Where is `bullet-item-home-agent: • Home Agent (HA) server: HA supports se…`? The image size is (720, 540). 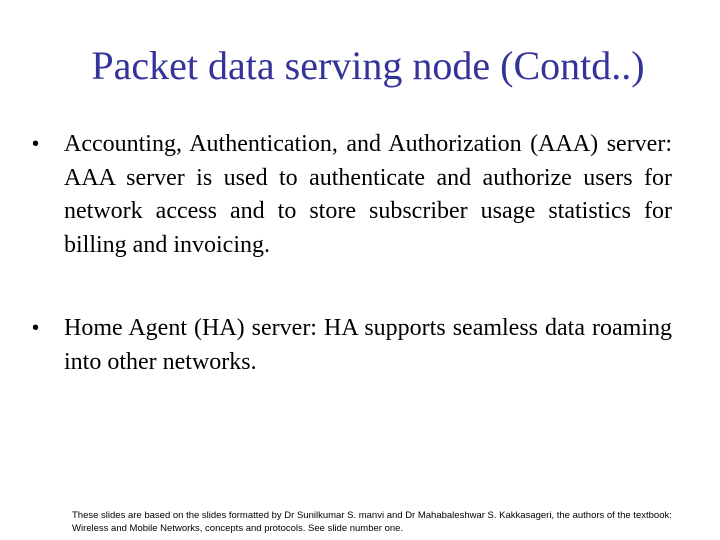
bullet-item-home-agent: • Home Agent (HA) server: HA supports se… is located at coordinates (352, 345).